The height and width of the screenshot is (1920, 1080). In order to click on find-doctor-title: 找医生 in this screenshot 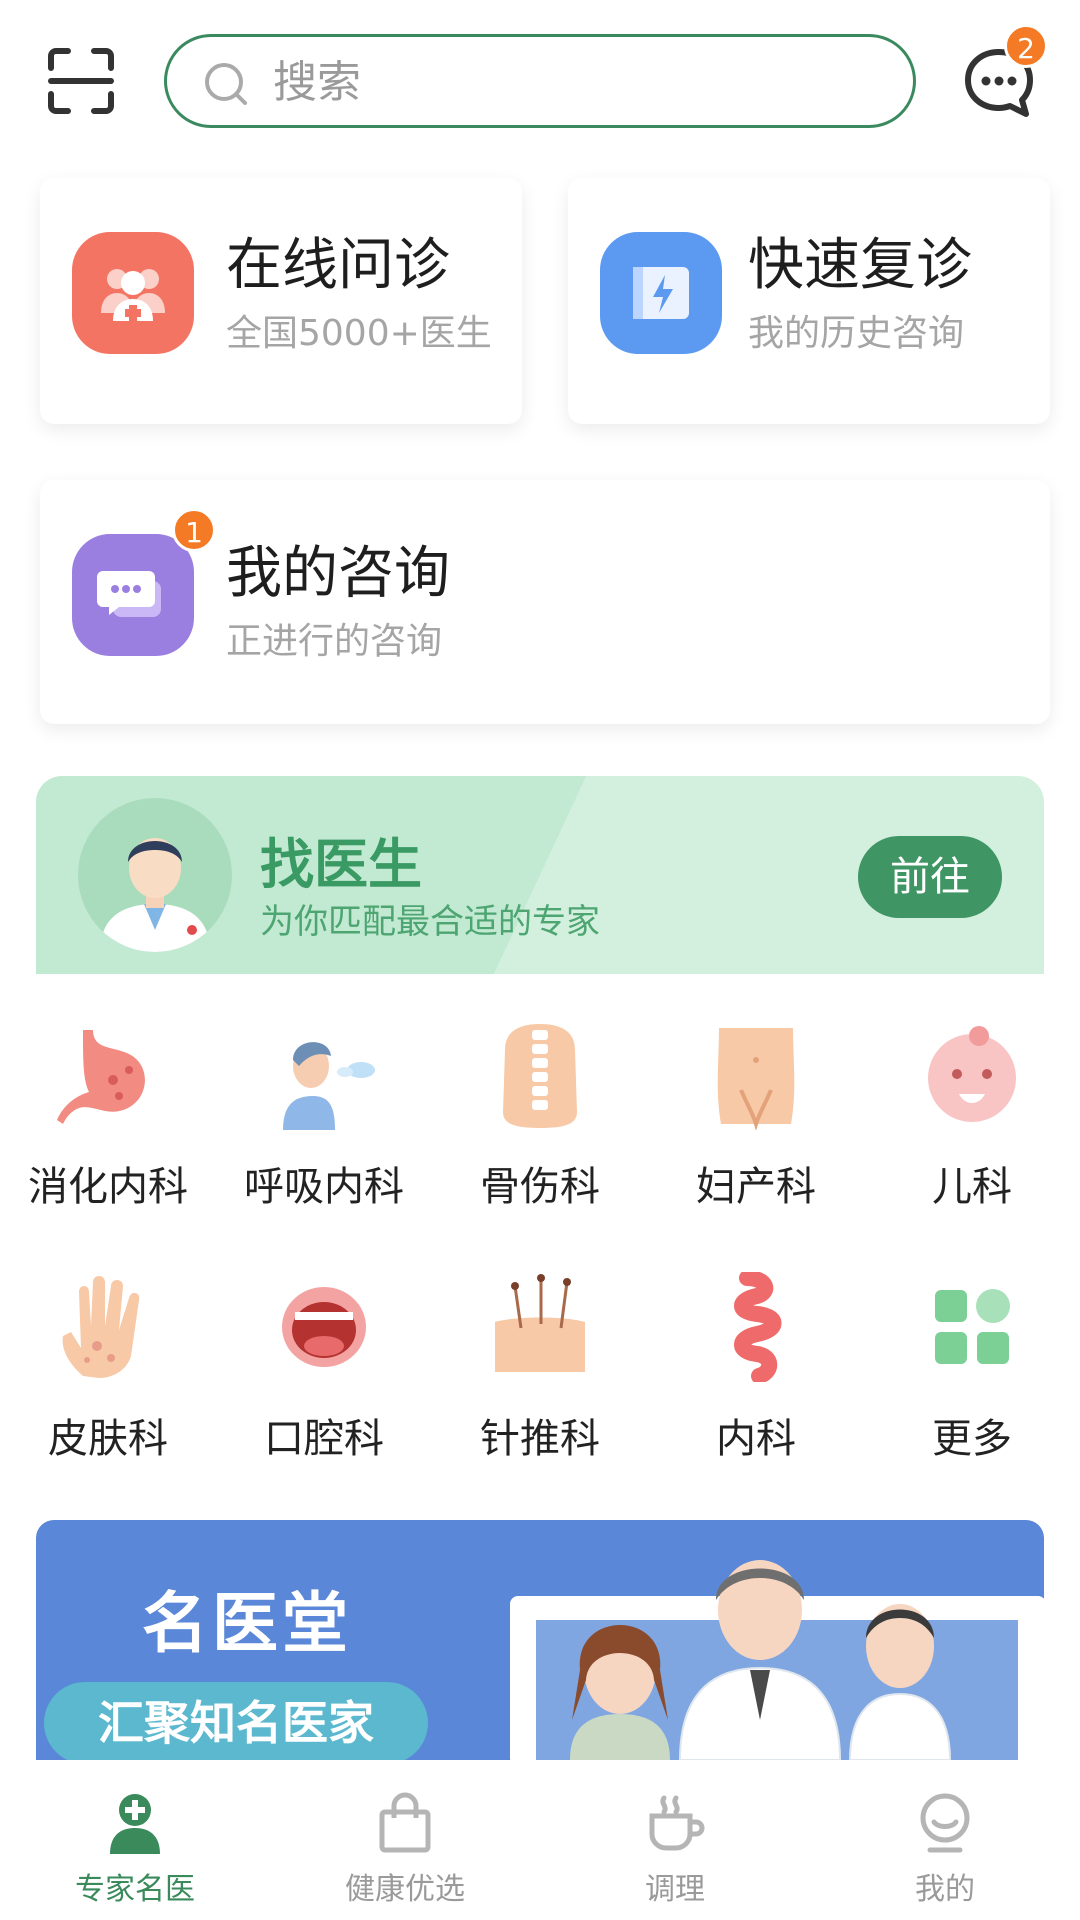, I will do `click(341, 864)`.